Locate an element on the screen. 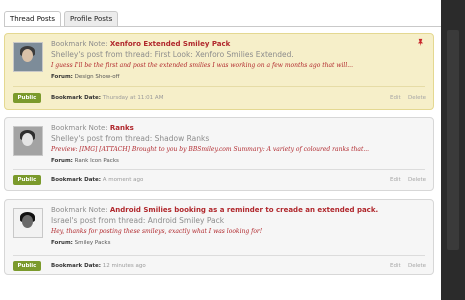  scrollbar is located at coordinates (453, 150).